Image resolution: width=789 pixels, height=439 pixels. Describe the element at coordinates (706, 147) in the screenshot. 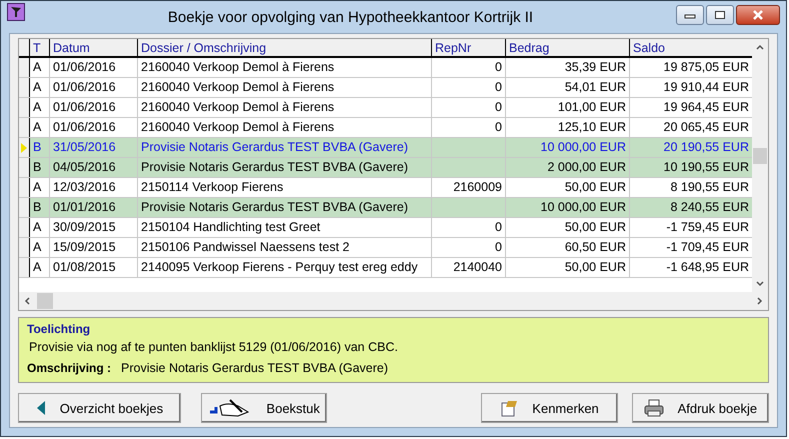

I see `table-cell: 20 190,55 EUR` at that location.